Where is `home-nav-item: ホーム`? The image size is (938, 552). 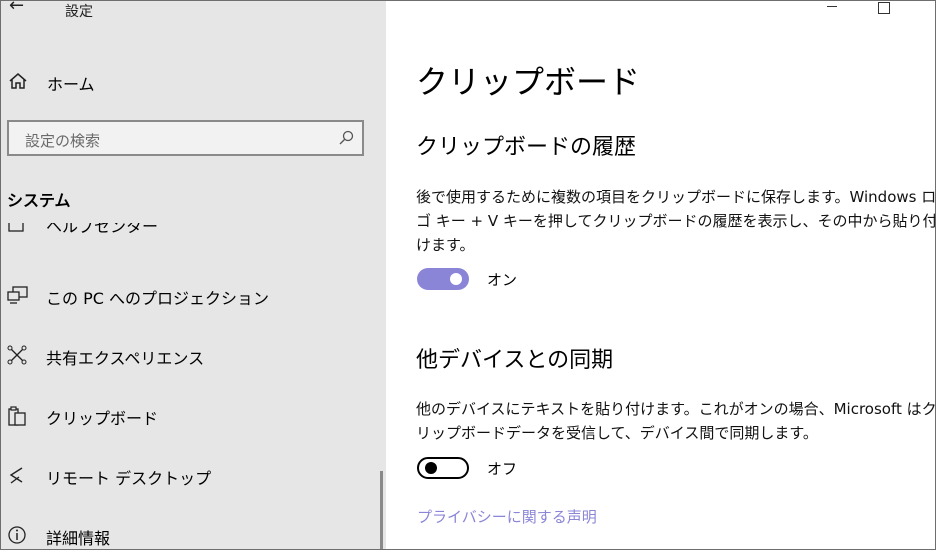
home-nav-item: ホーム is located at coordinates (193, 81).